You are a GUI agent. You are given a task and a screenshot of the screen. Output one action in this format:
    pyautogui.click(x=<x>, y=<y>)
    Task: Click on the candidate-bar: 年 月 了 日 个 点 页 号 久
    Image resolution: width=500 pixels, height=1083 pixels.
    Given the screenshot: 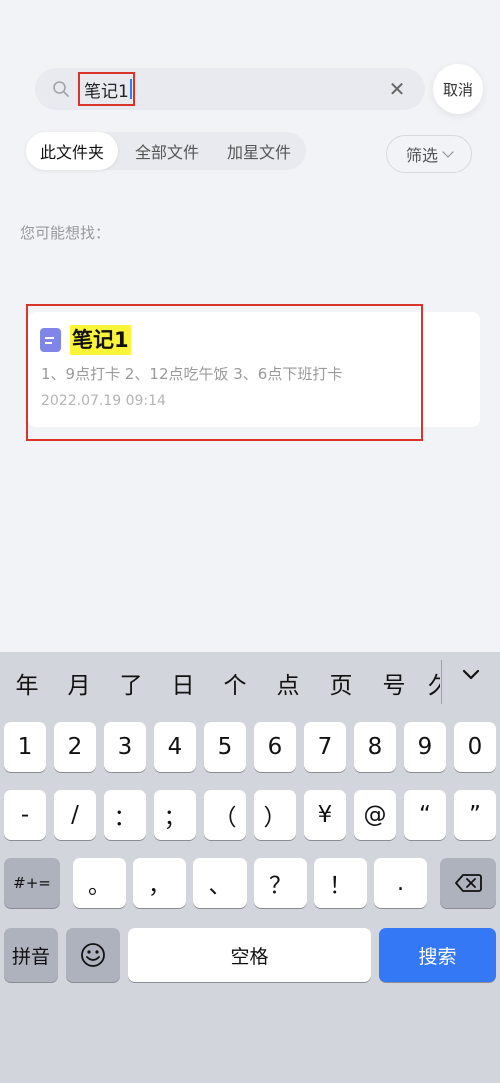 What is the action you would take?
    pyautogui.click(x=250, y=682)
    